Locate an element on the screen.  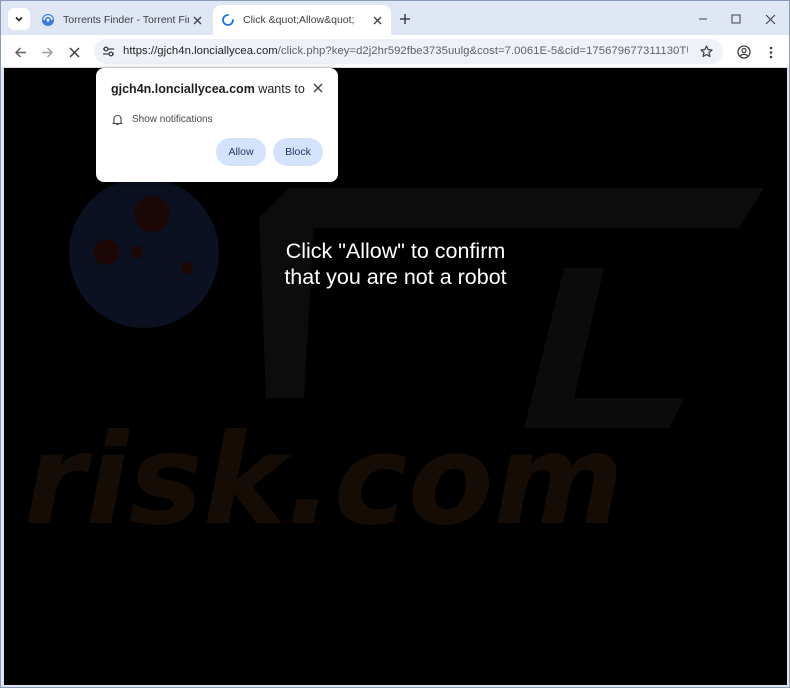
popup-site: gjch4n.lonciallycea.com is located at coordinates (183, 89).